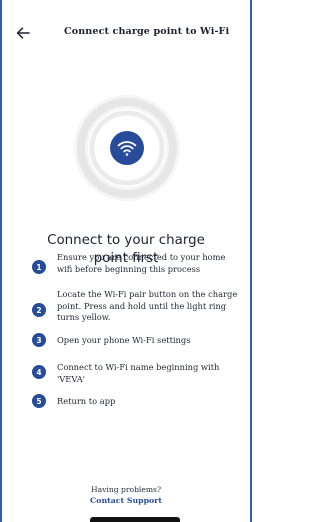  Describe the element at coordinates (86, 401) in the screenshot. I see `step-text-line: Return to app` at that location.